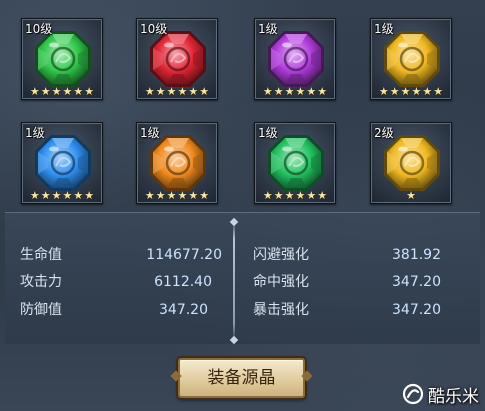 Image resolution: width=485 pixels, height=411 pixels. Describe the element at coordinates (121, 255) in the screenshot. I see `stat-row: 生命值 114677.20` at that location.